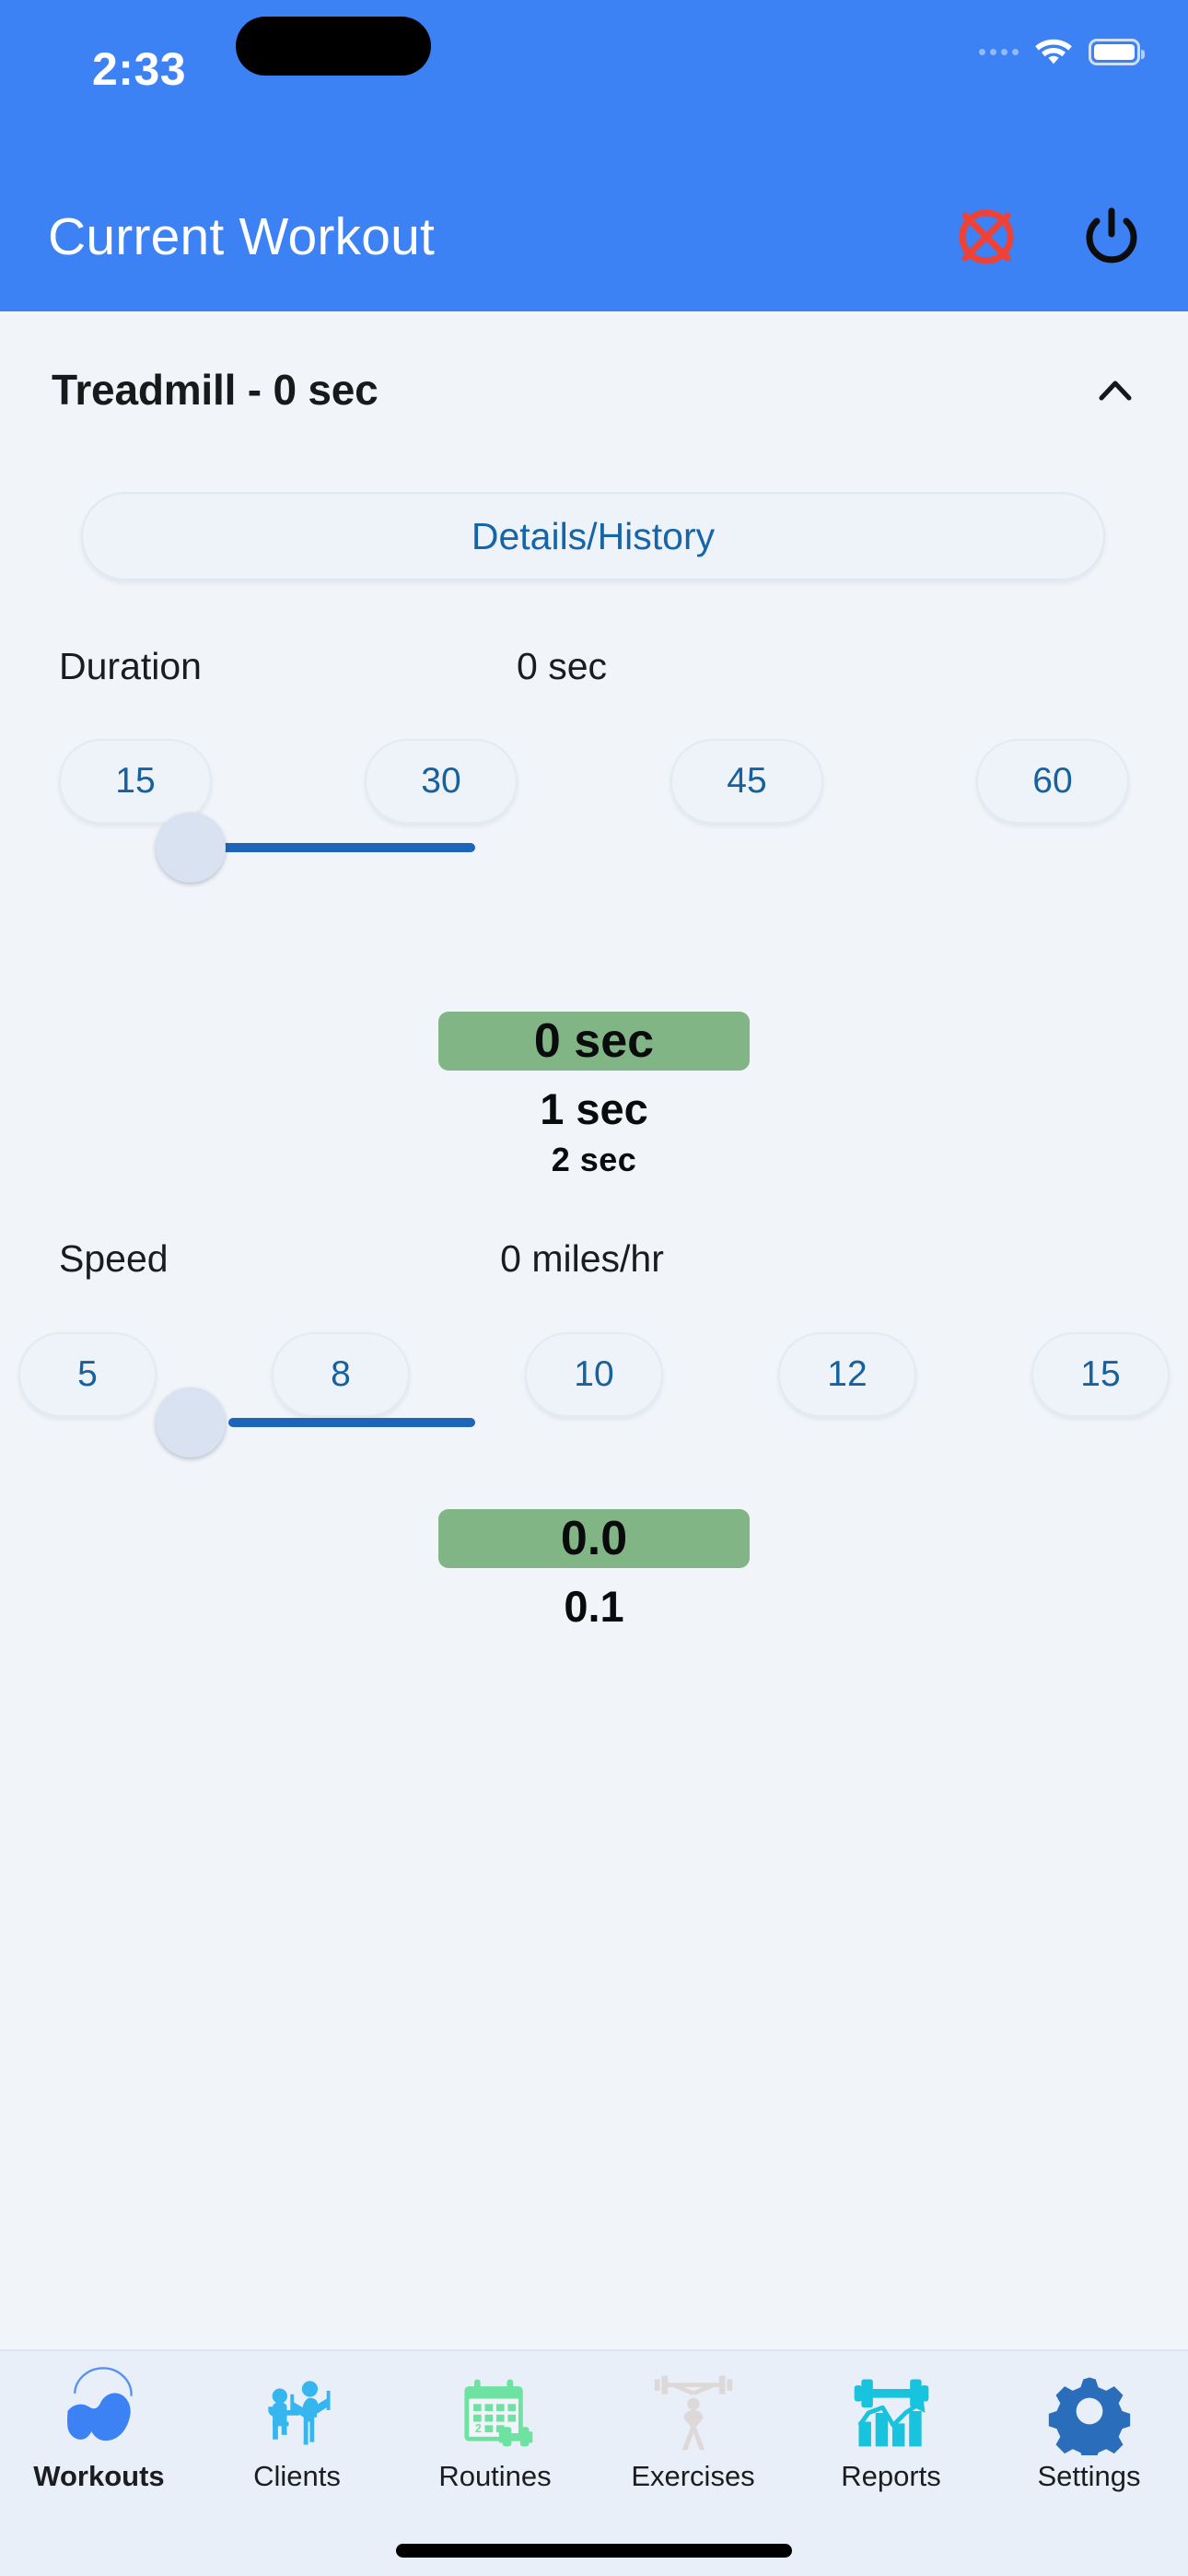 Image resolution: width=1188 pixels, height=2576 pixels. Describe the element at coordinates (1089, 2476) in the screenshot. I see `tab-label: Settings` at that location.